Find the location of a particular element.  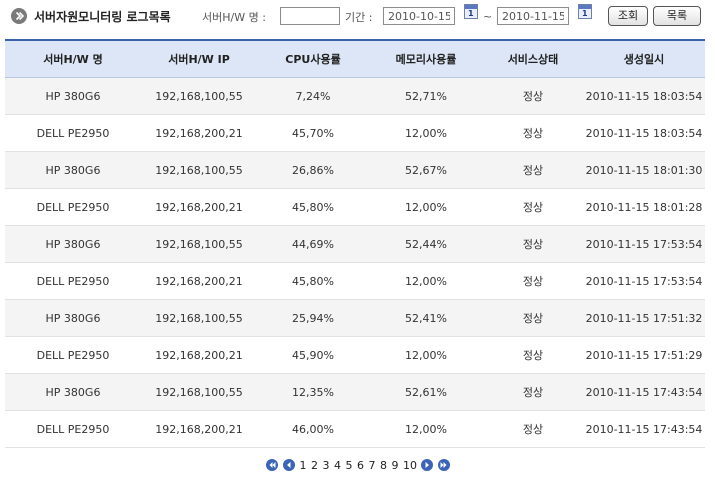

cell-memory-usage: 52,71% is located at coordinates (426, 96).